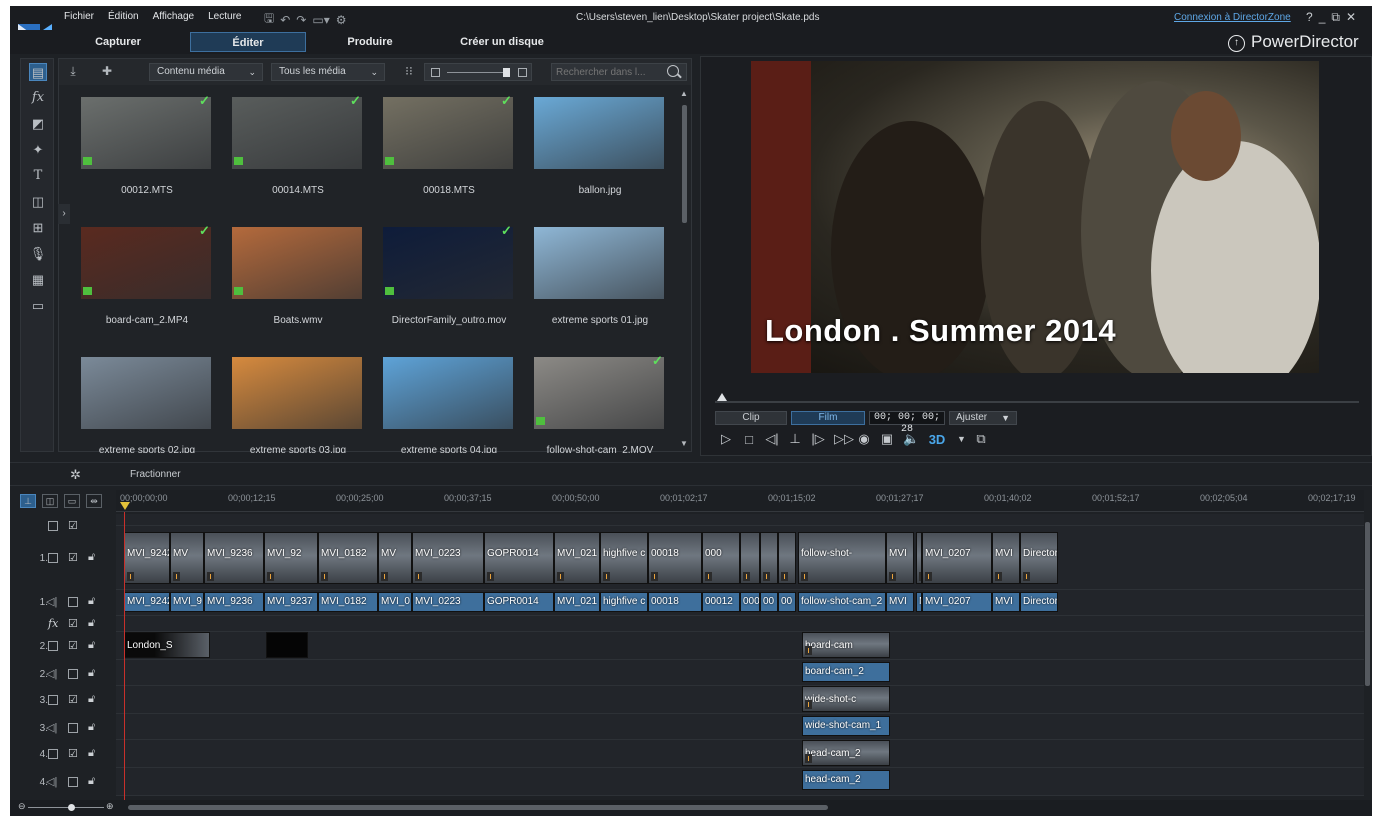 The width and height of the screenshot is (1380, 822). What do you see at coordinates (846, 645) in the screenshot?
I see `video-clip: board-cam` at bounding box center [846, 645].